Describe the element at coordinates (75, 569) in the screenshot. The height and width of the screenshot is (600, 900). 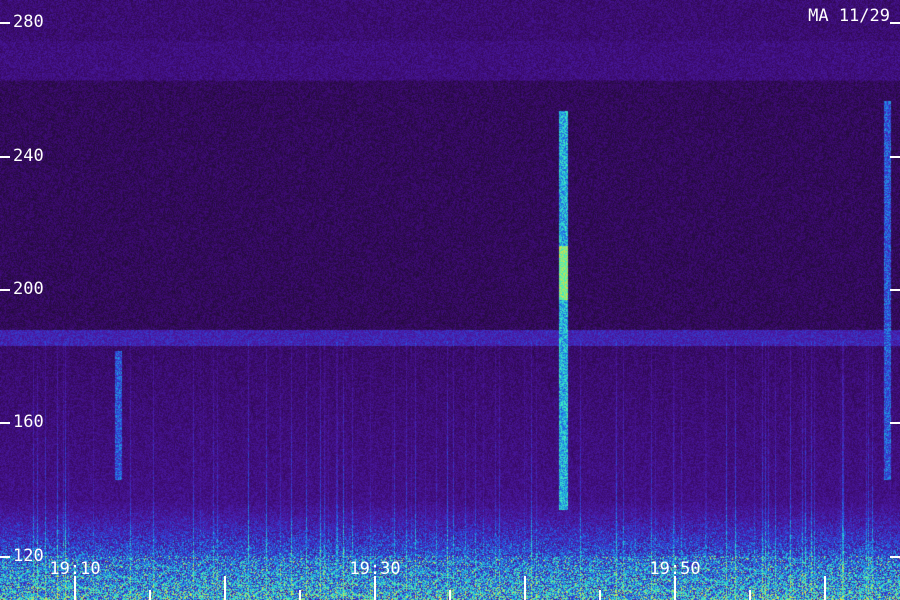
I see `x-tick-label: 19:10` at that location.